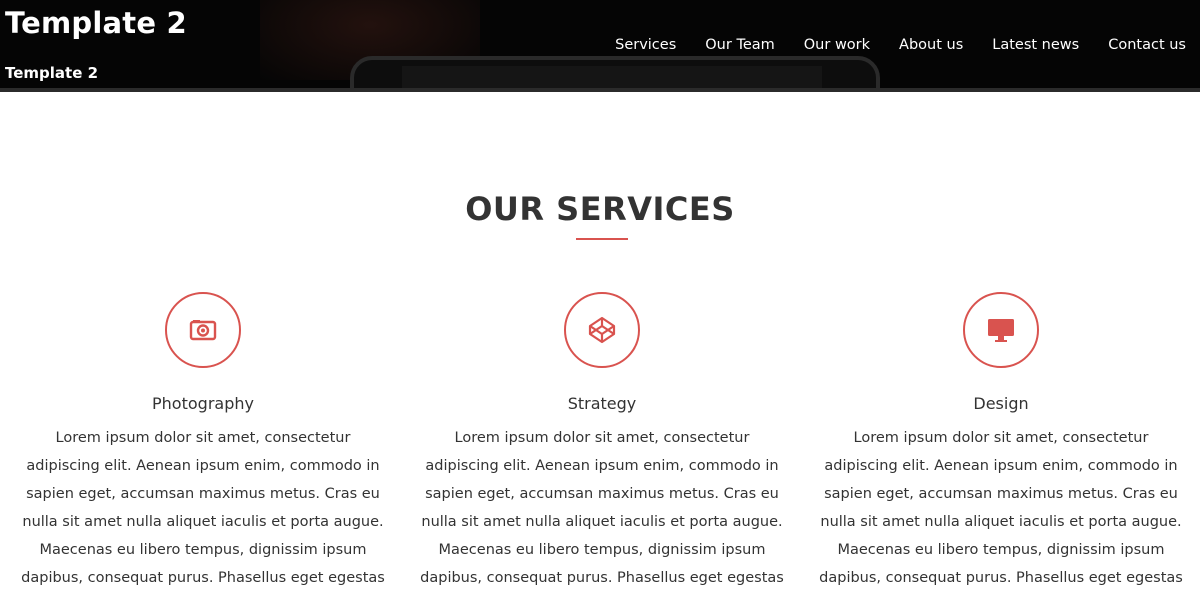 This screenshot has height=600, width=1200. What do you see at coordinates (1147, 45) in the screenshot?
I see `nav-link-contact-us: Contact us` at bounding box center [1147, 45].